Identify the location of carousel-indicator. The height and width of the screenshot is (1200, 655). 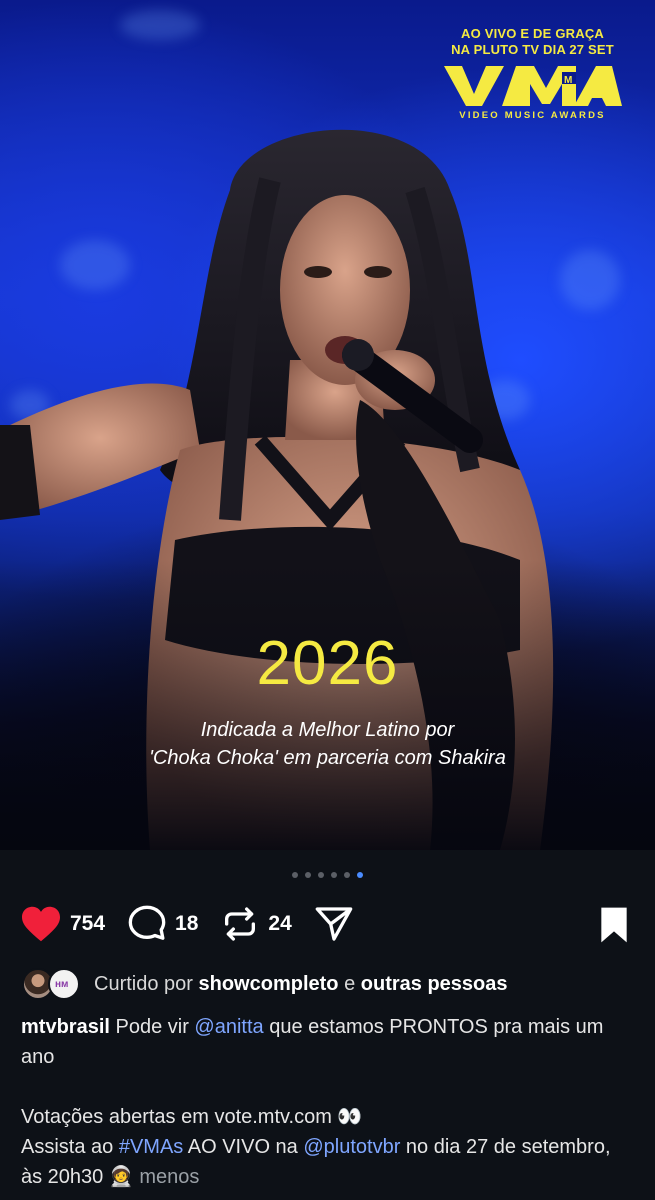
(327, 875).